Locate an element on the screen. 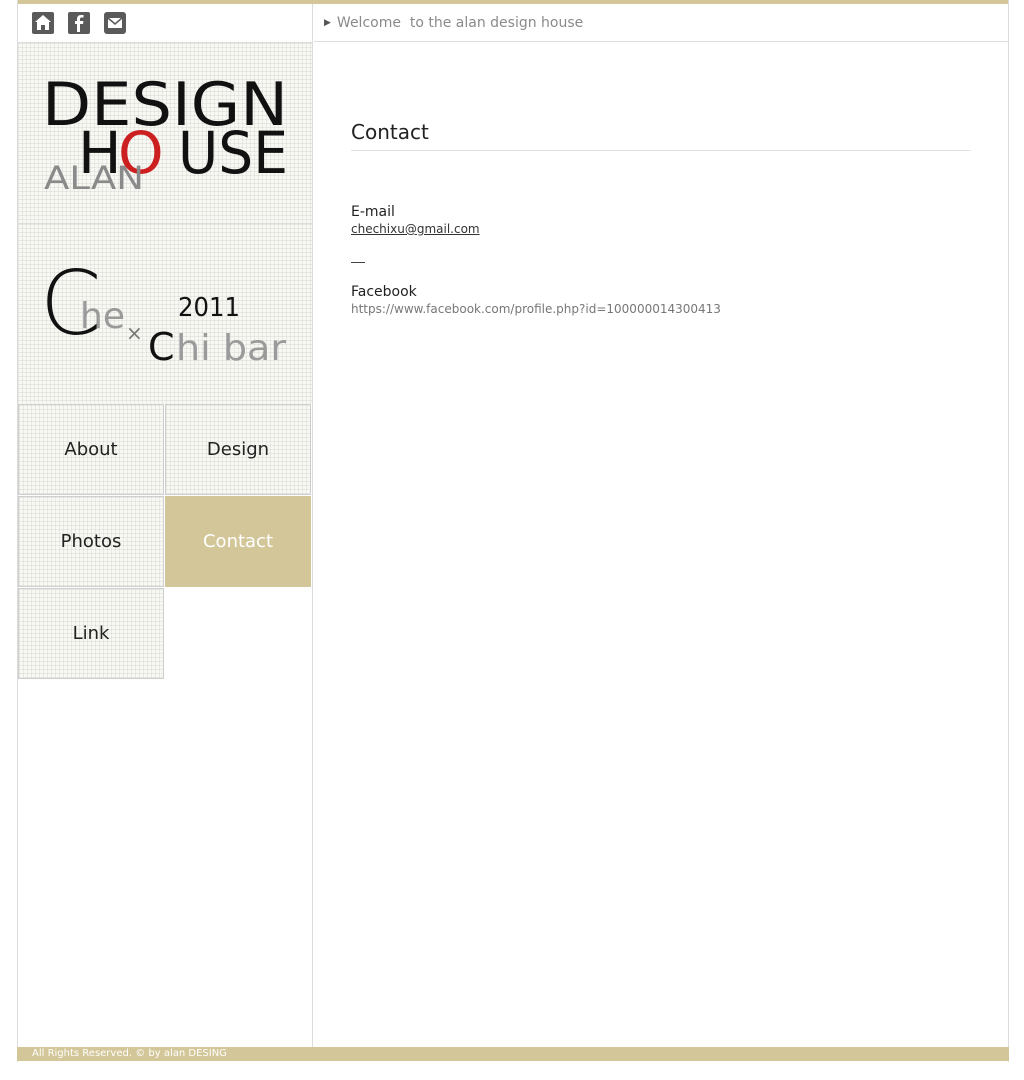 The image size is (1024, 1080). nav-about-label: About is located at coordinates (91, 449).